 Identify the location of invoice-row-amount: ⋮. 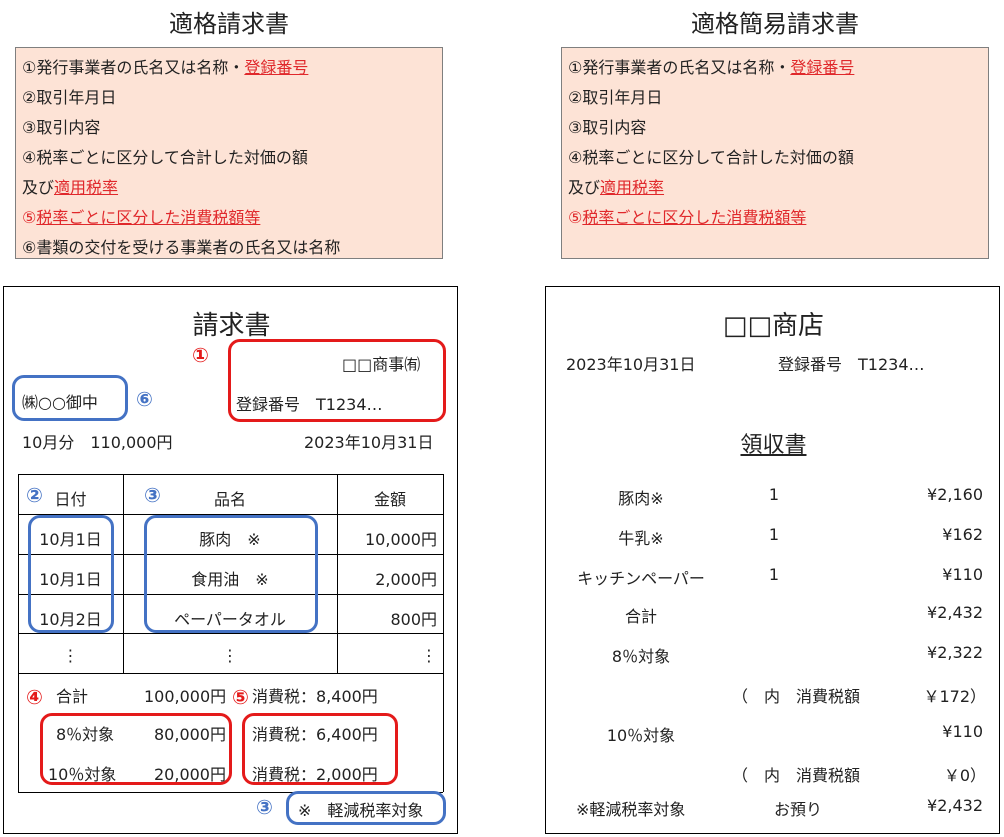
(429, 655).